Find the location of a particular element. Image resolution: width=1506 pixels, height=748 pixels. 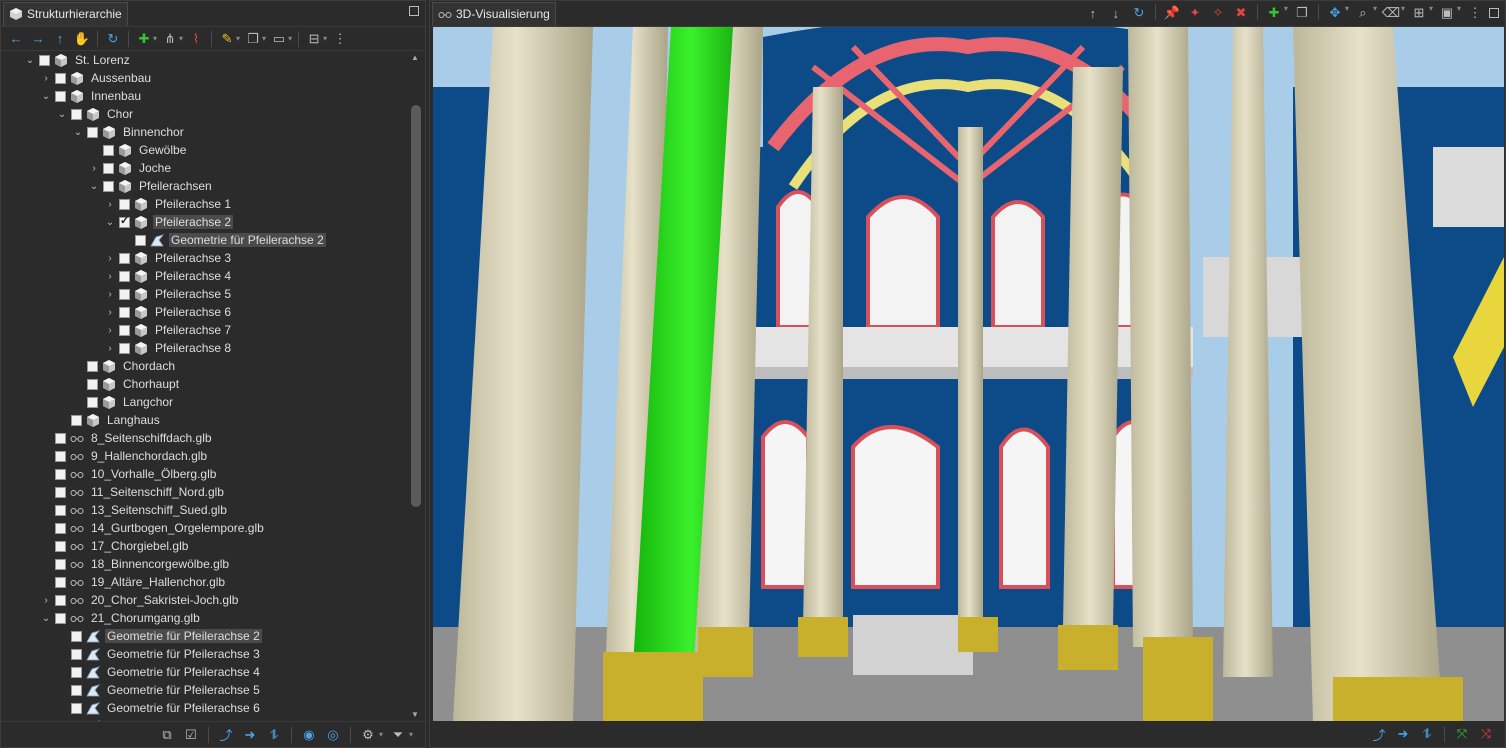

add-geometry-icon: ✚ is located at coordinates (1274, 13).